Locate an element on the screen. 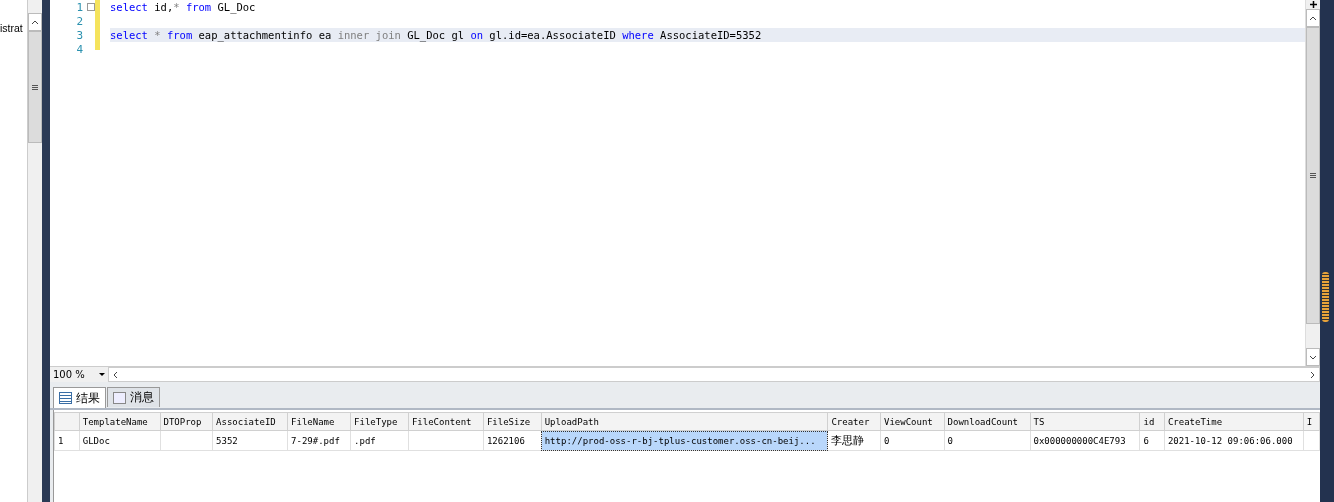 Image resolution: width=1334 pixels, height=502 pixels. table-cell: 李思静 is located at coordinates (854, 440).